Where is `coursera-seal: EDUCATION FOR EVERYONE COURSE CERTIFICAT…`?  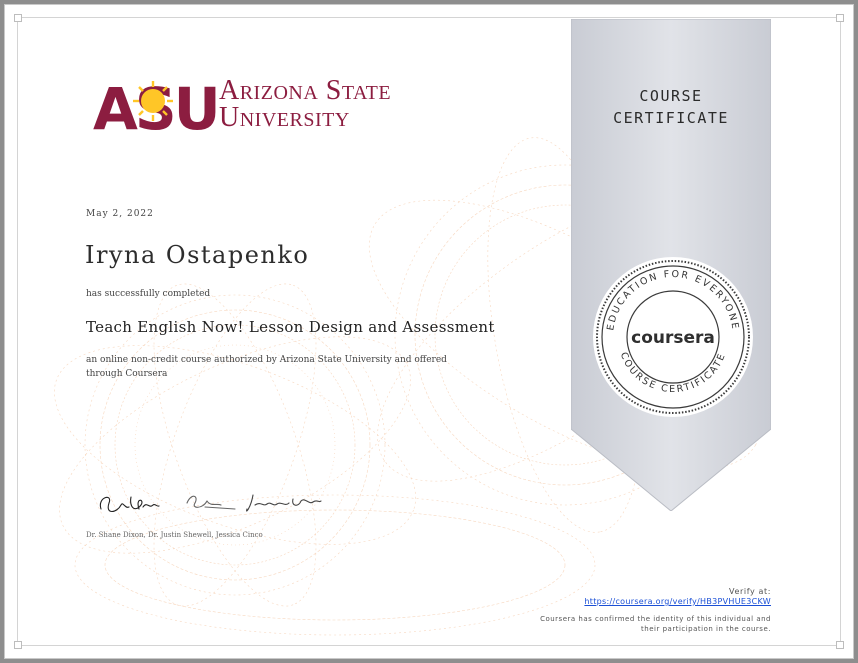 coursera-seal: EDUCATION FOR EVERYONE COURSE CERTIFICAT… is located at coordinates (673, 337).